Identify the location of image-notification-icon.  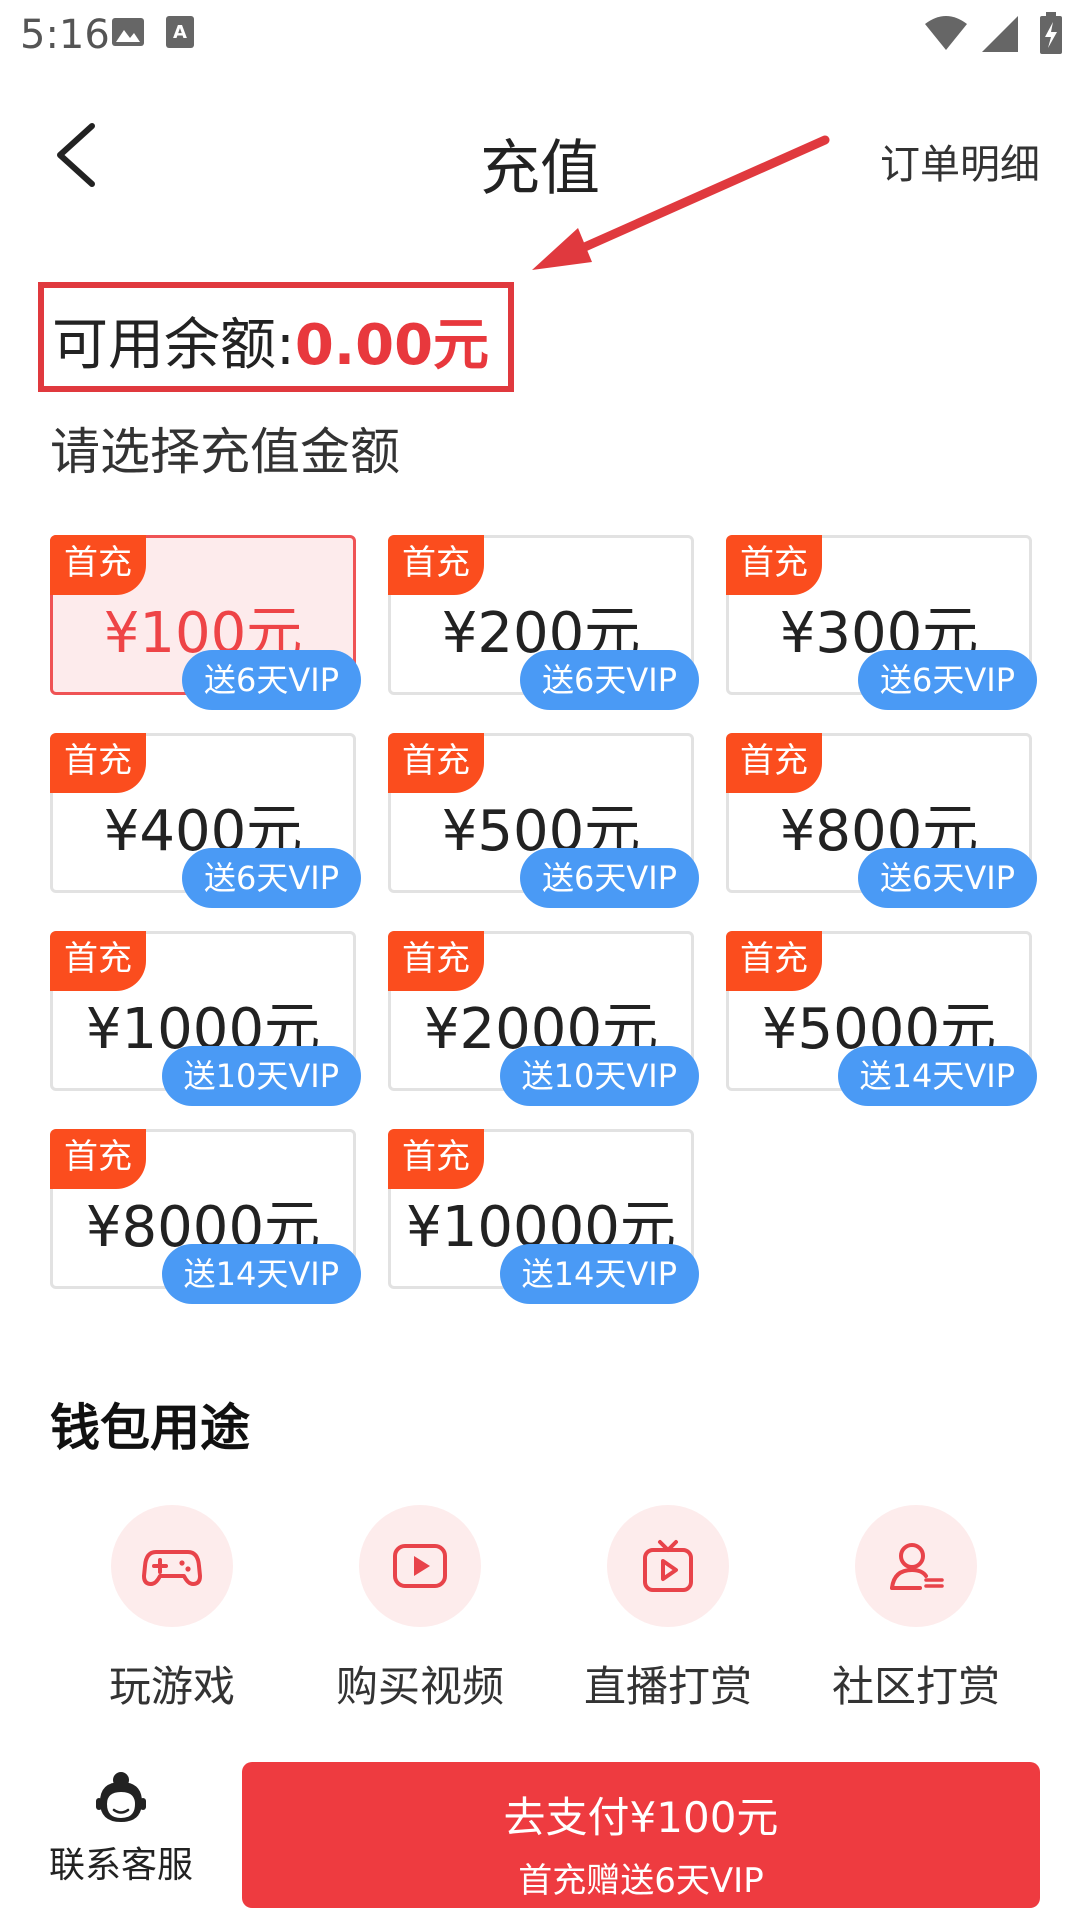
(128, 32).